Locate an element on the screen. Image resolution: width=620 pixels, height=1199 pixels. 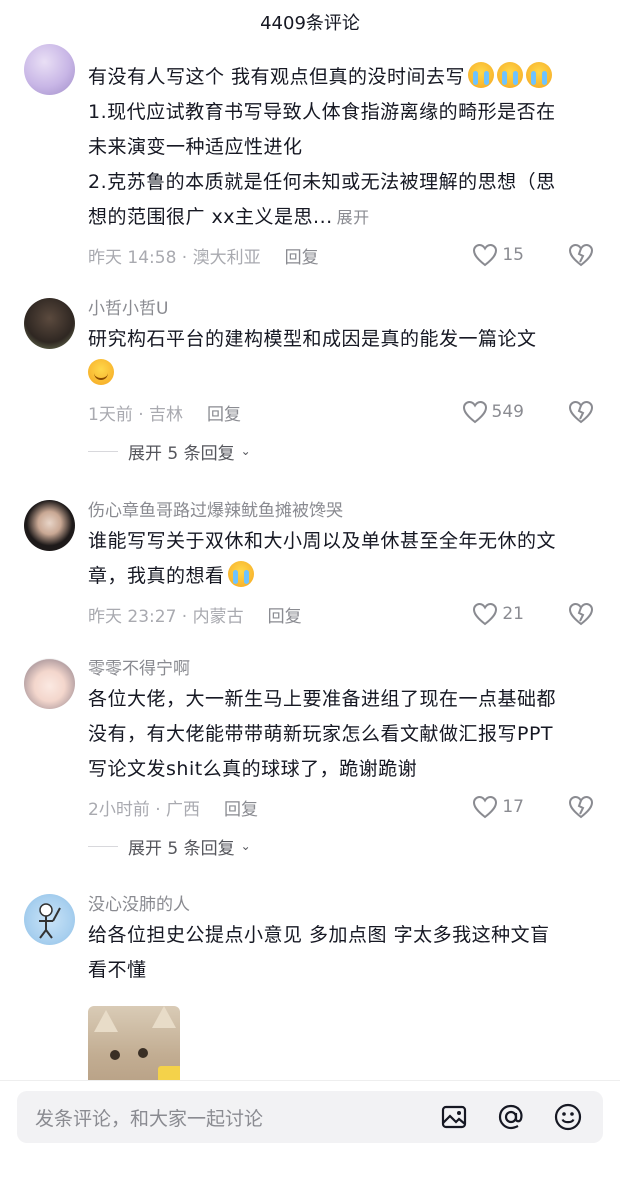
mention-button is located at coordinates (511, 1117).